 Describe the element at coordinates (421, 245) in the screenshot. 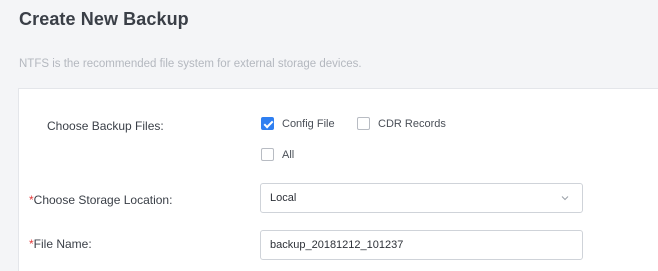

I see `file-name-input: backup_20181212_101237` at that location.